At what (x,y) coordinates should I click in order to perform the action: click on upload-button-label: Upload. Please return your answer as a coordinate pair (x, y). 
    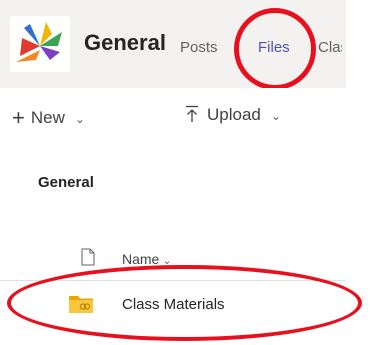
    Looking at the image, I should click on (234, 114).